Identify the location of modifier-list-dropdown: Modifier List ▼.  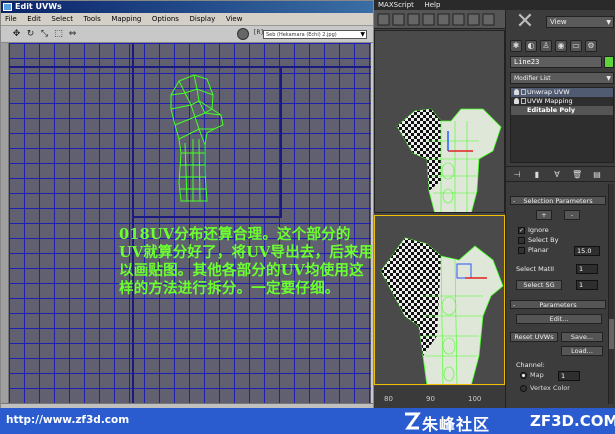
(562, 78).